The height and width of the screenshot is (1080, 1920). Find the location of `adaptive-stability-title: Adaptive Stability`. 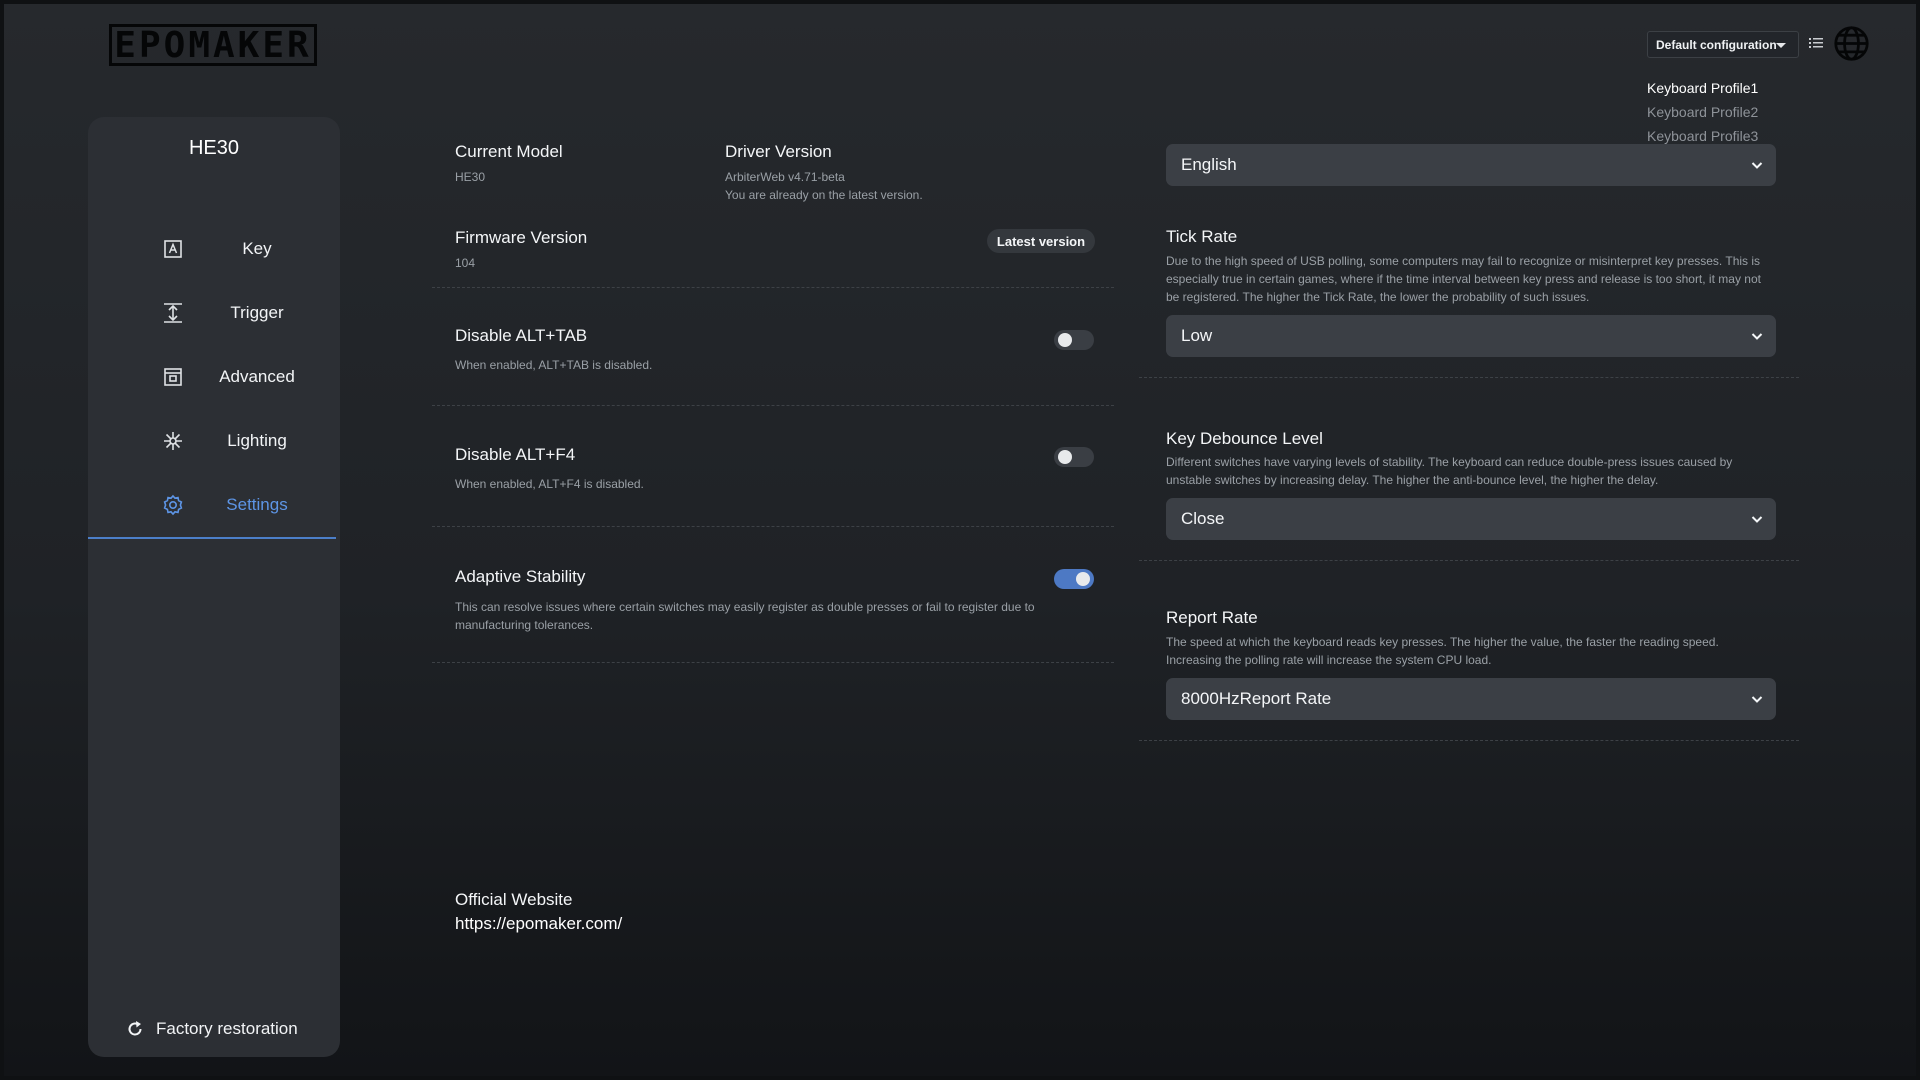

adaptive-stability-title: Adaptive Stability is located at coordinates (520, 576).